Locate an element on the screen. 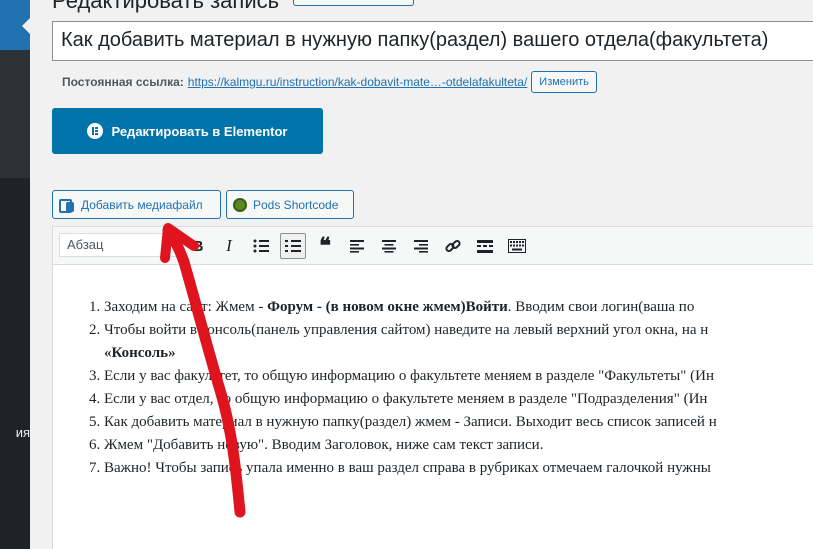 This screenshot has height=549, width=813. bold-button: B is located at coordinates (198, 246).